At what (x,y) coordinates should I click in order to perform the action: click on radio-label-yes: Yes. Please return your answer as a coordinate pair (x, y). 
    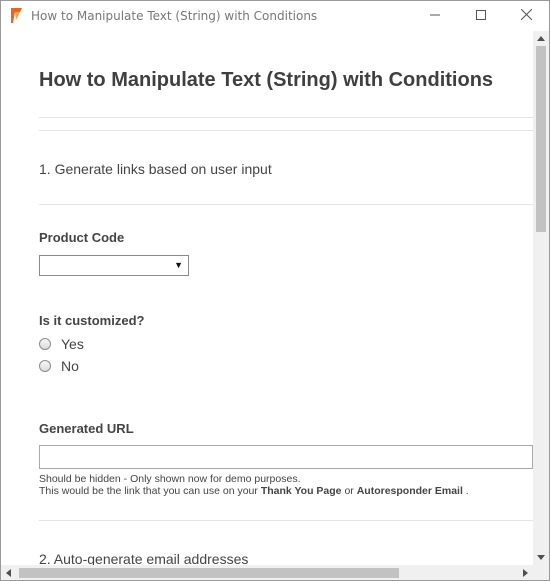
    Looking at the image, I should click on (72, 344).